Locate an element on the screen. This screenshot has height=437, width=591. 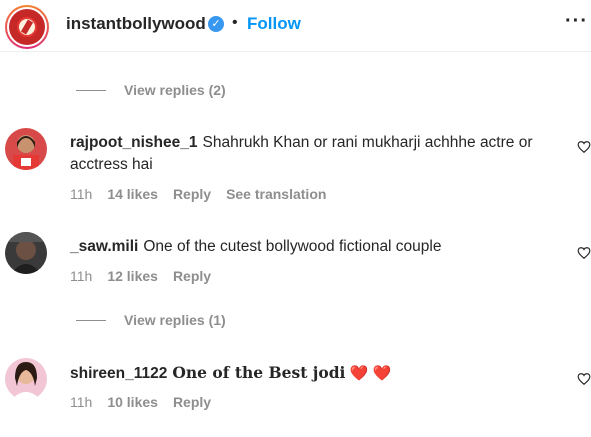
comment-username: shireen_1122 is located at coordinates (118, 373).